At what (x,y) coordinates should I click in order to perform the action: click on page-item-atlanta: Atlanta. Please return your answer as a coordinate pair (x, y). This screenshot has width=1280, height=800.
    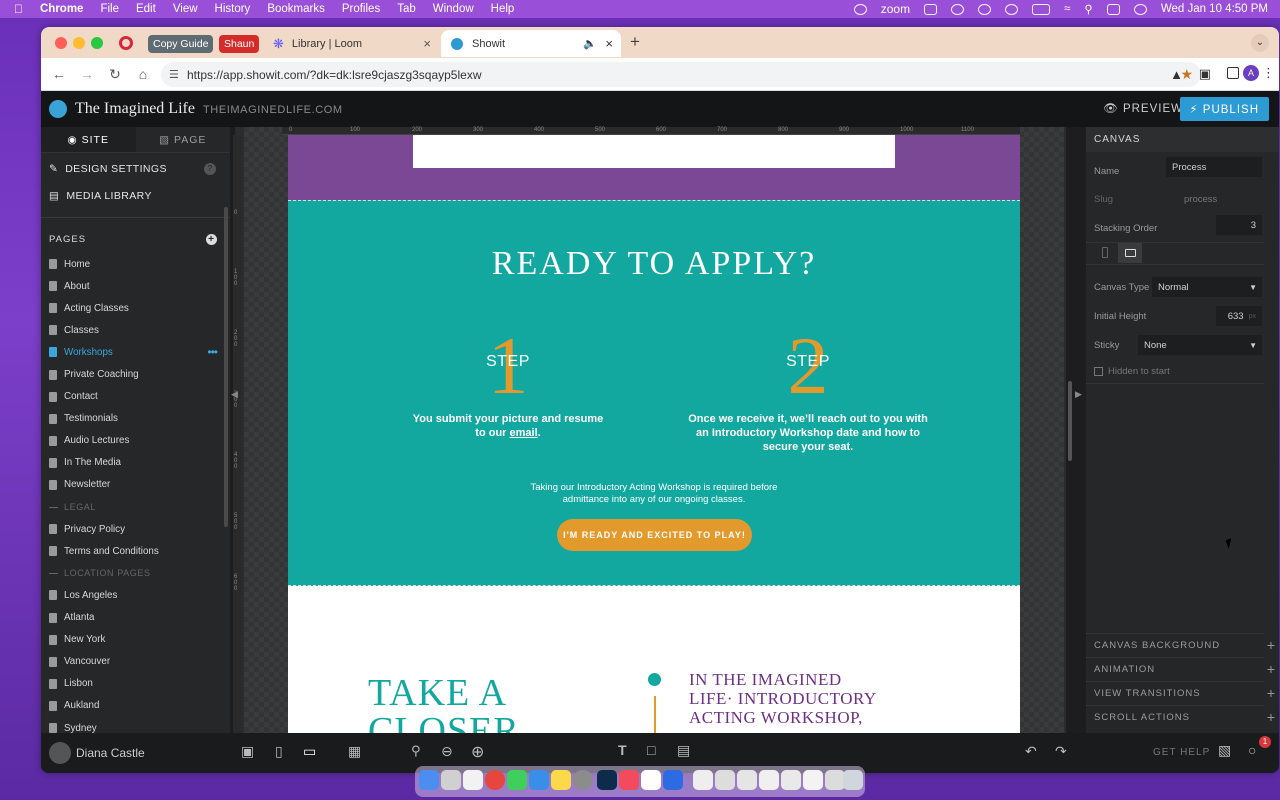
    Looking at the image, I should click on (135, 618).